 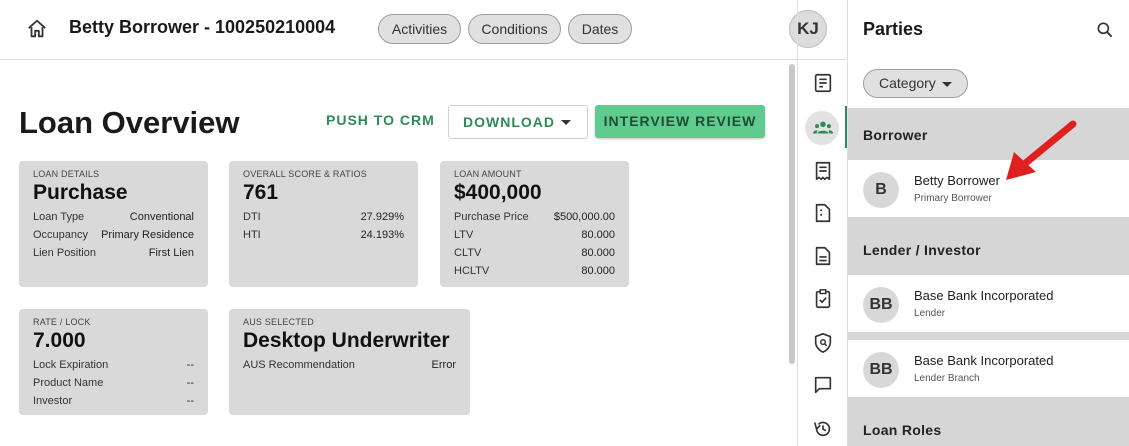 I want to click on row-key: CLTV, so click(x=468, y=253).